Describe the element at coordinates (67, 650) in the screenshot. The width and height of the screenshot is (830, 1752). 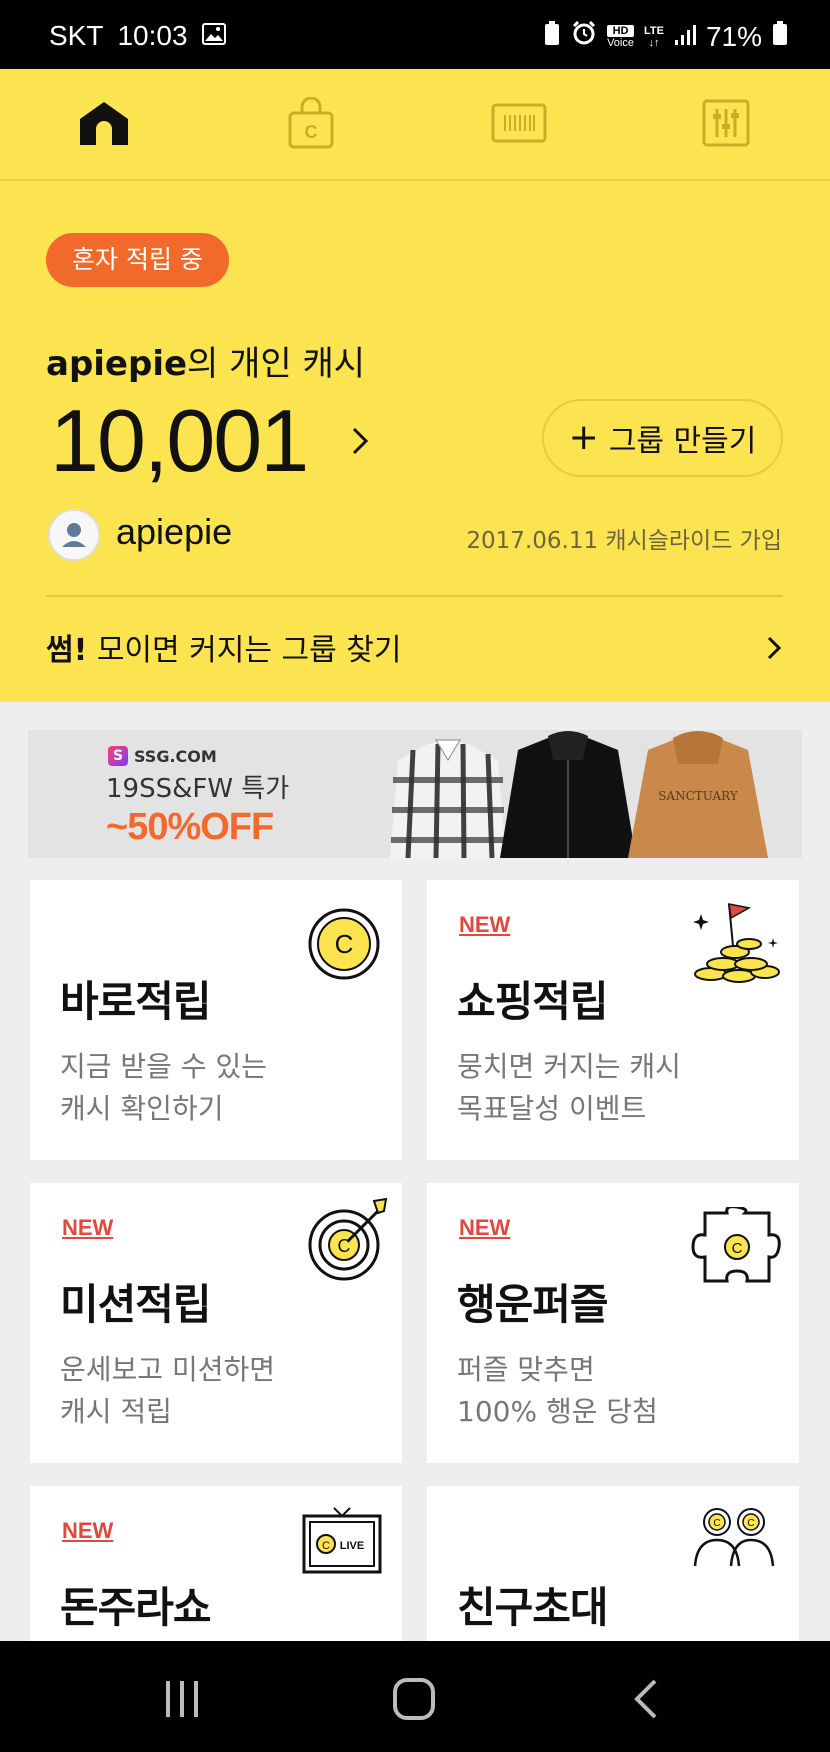
I see `find-group-bold: 썸!` at that location.